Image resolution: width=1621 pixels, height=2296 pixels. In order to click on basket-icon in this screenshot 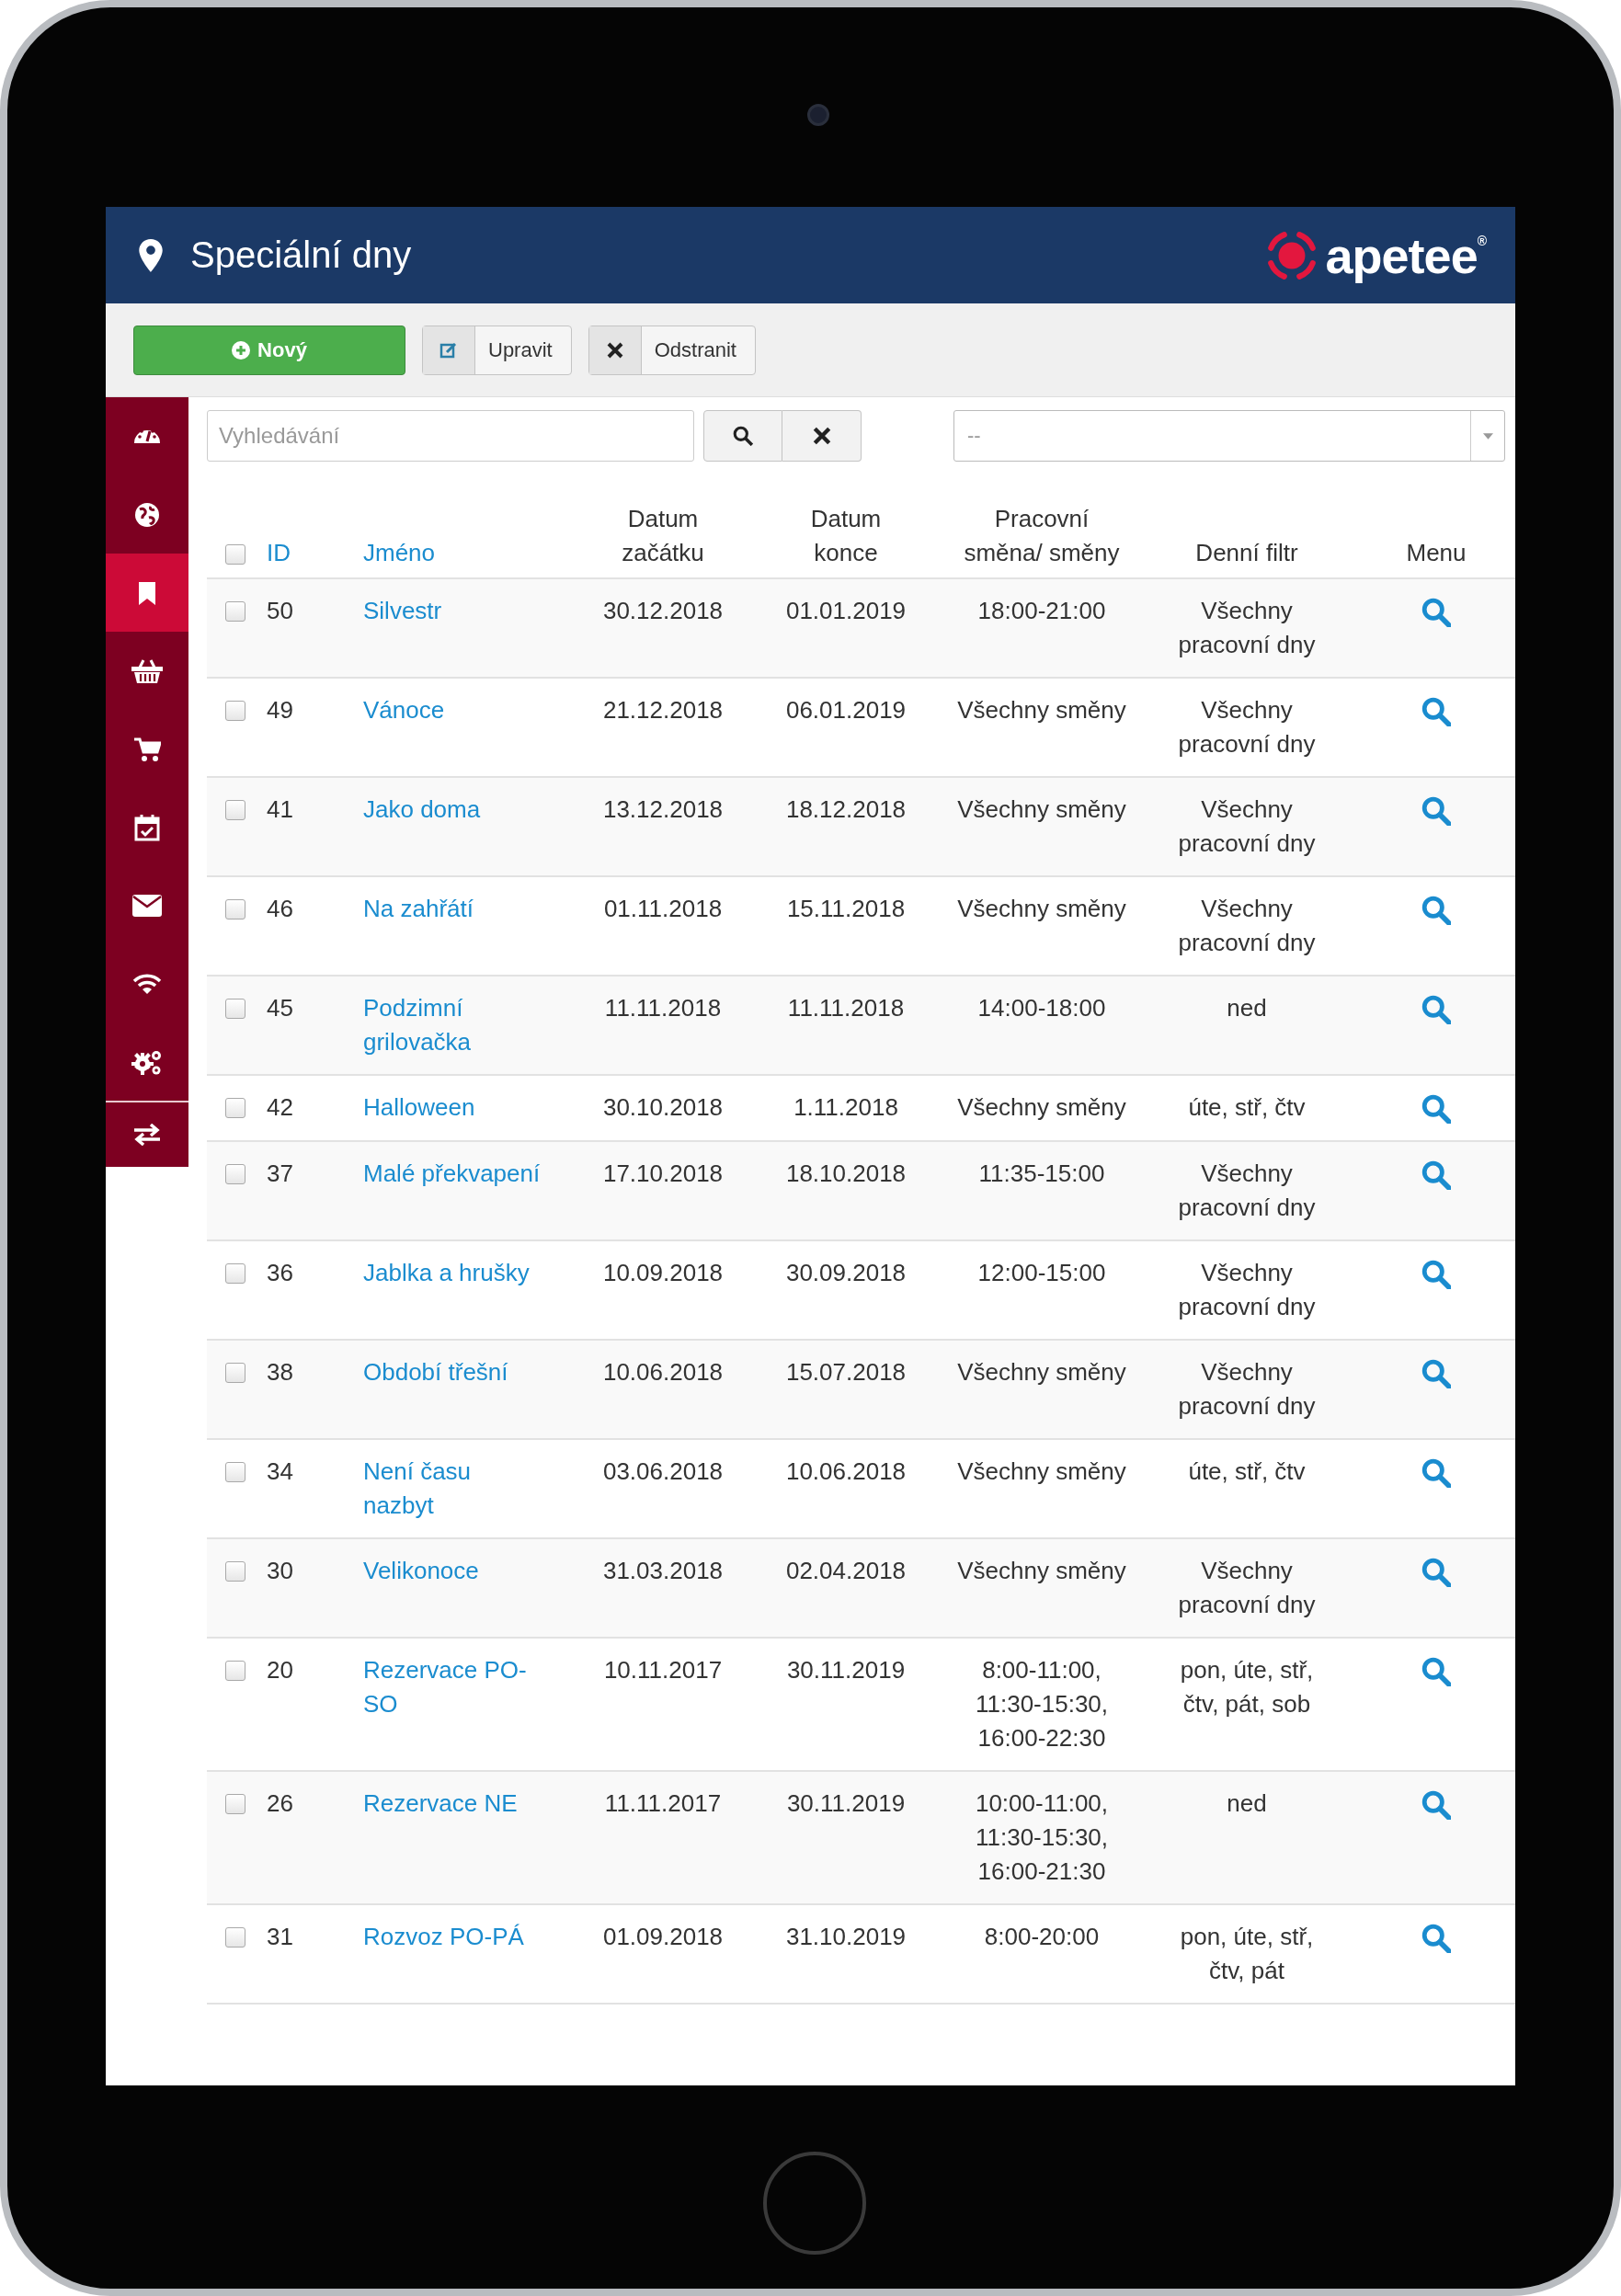, I will do `click(147, 670)`.